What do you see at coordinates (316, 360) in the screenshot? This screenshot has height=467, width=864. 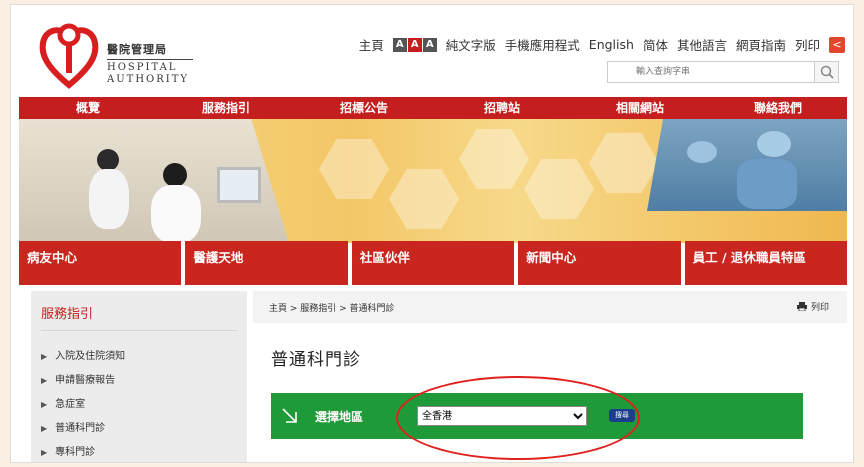 I see `page-title: 普通科門診` at bounding box center [316, 360].